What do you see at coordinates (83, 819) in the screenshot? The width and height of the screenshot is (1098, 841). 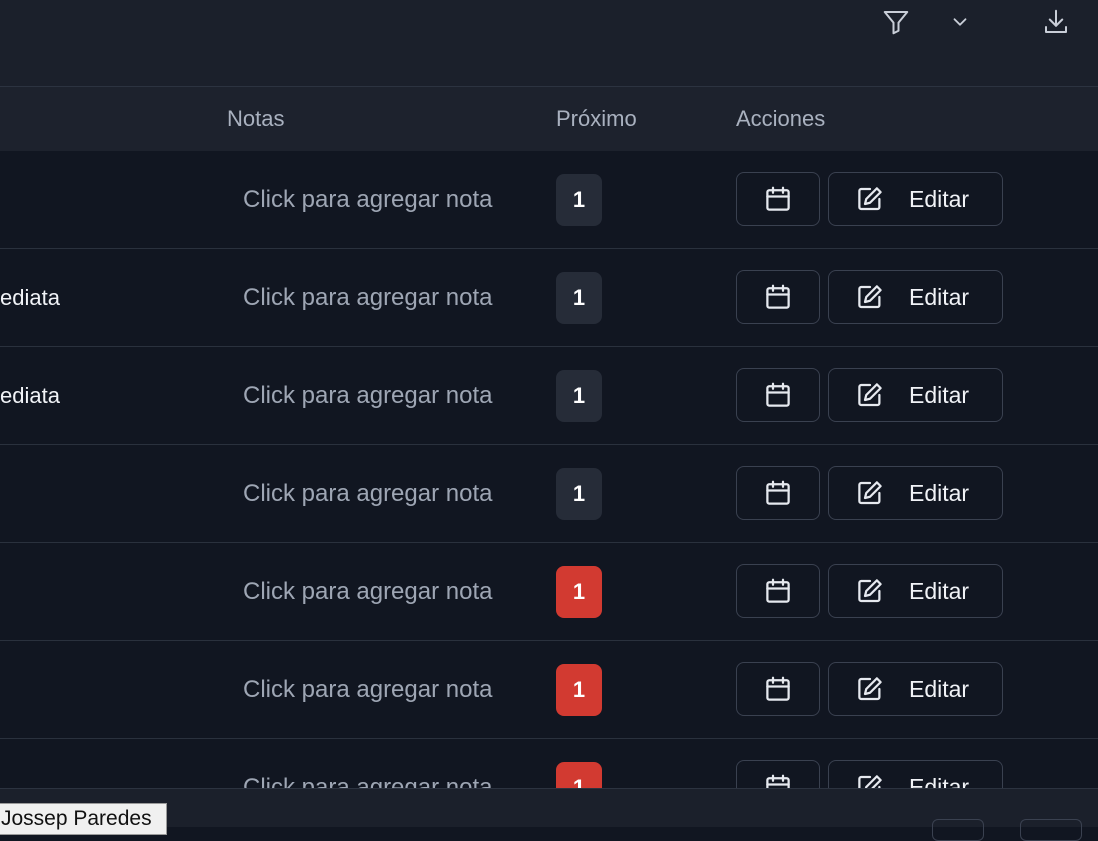 I see `tooltip: Jossep Paredes` at bounding box center [83, 819].